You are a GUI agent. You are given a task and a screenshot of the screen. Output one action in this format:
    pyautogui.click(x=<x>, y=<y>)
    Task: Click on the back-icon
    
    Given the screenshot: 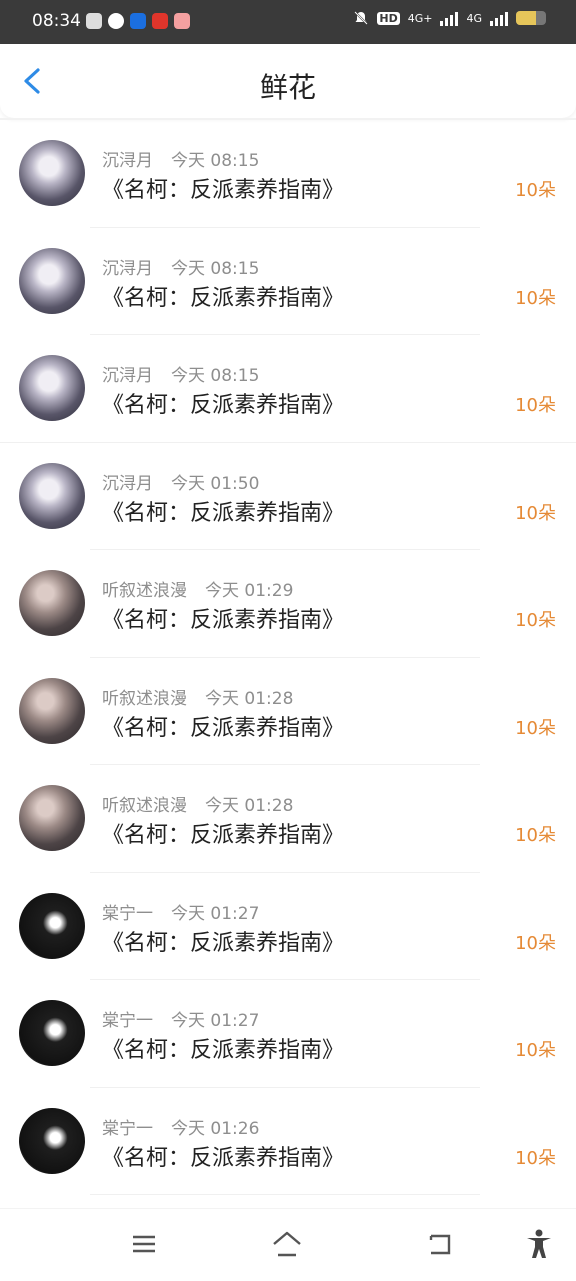 What is the action you would take?
    pyautogui.click(x=440, y=1244)
    